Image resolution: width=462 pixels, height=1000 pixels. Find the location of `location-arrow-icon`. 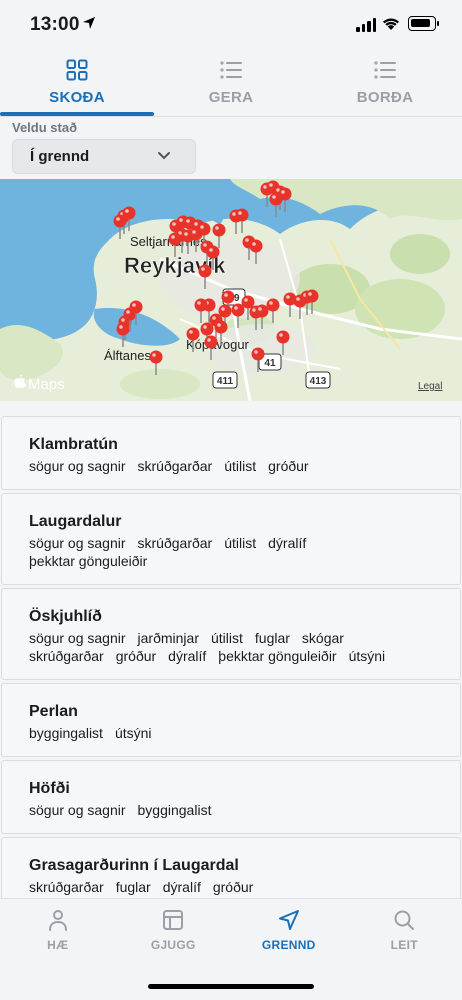

location-arrow-icon is located at coordinates (89, 23).